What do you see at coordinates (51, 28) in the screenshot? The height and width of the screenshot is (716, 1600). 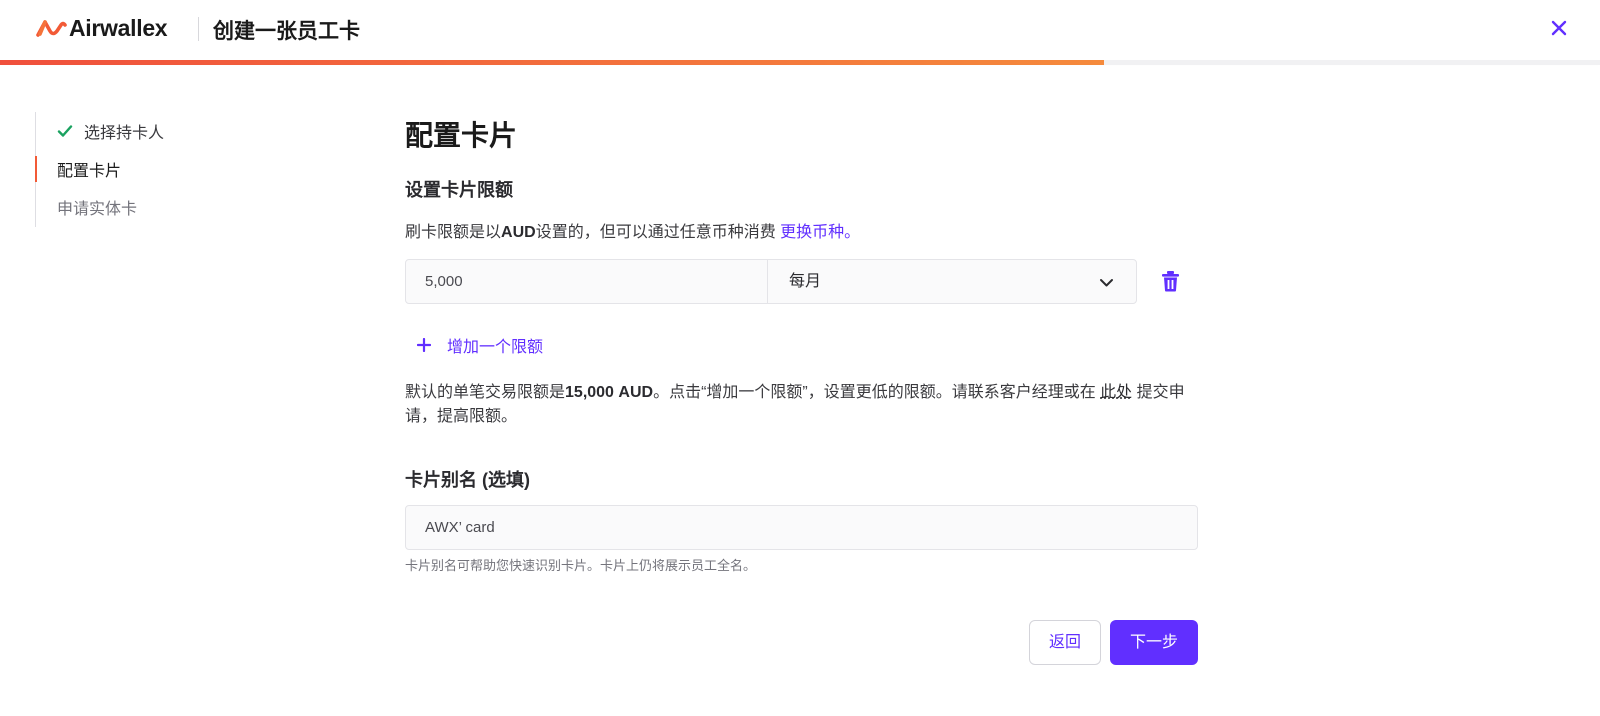 I see `airwallex-logo-icon` at bounding box center [51, 28].